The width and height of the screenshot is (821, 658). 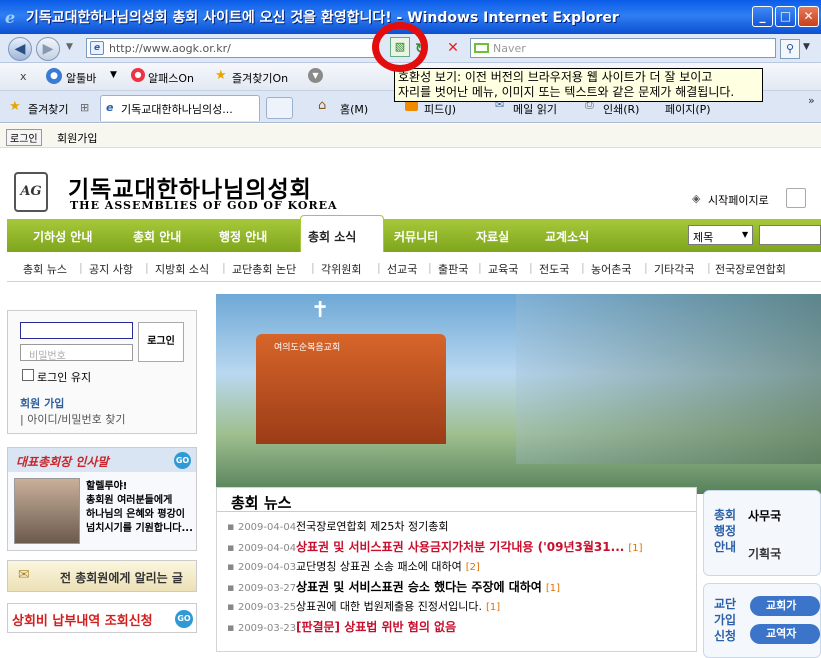 What do you see at coordinates (611, 269) in the screenshot?
I see `submenu-rural: 농어촌국` at bounding box center [611, 269].